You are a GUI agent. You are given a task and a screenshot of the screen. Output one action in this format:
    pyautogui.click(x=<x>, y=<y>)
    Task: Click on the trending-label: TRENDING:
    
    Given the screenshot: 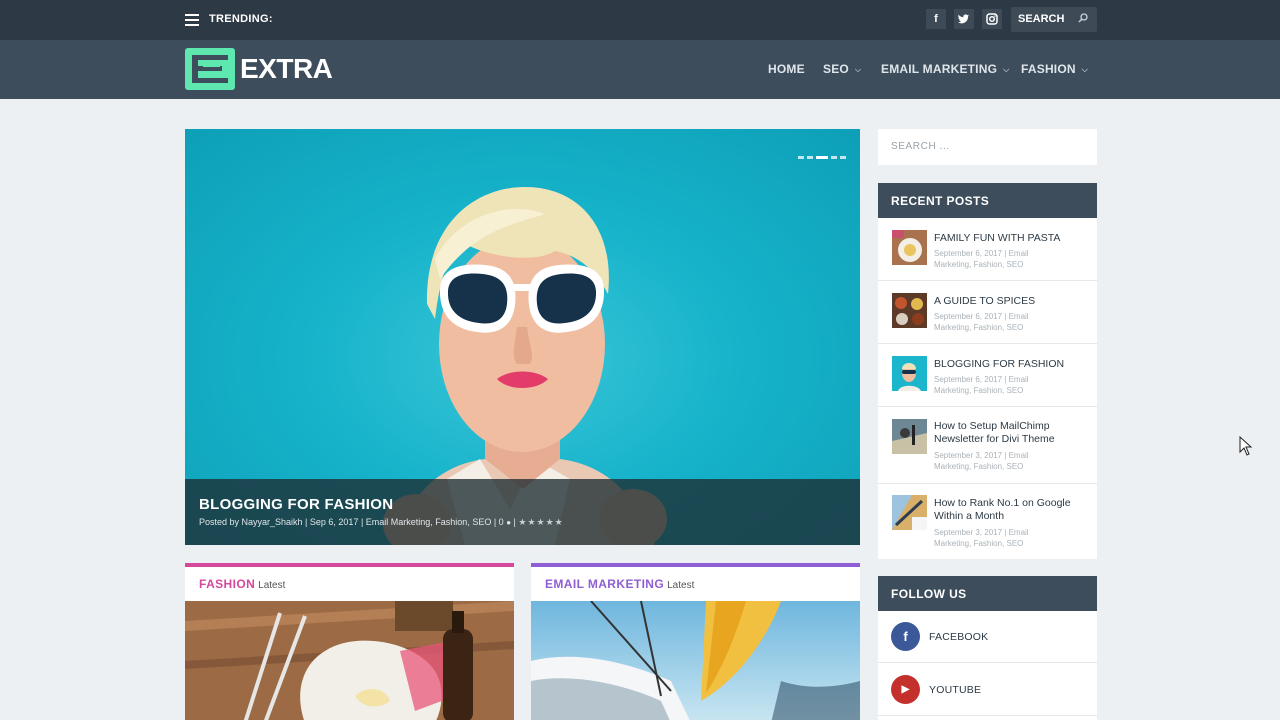 What is the action you would take?
    pyautogui.click(x=241, y=19)
    